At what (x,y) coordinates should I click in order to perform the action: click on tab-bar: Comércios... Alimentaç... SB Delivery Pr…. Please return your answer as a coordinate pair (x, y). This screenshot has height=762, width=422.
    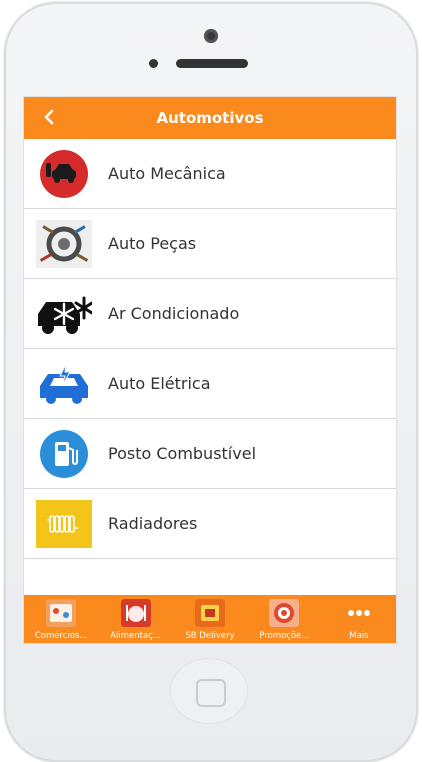
    Looking at the image, I should click on (210, 619).